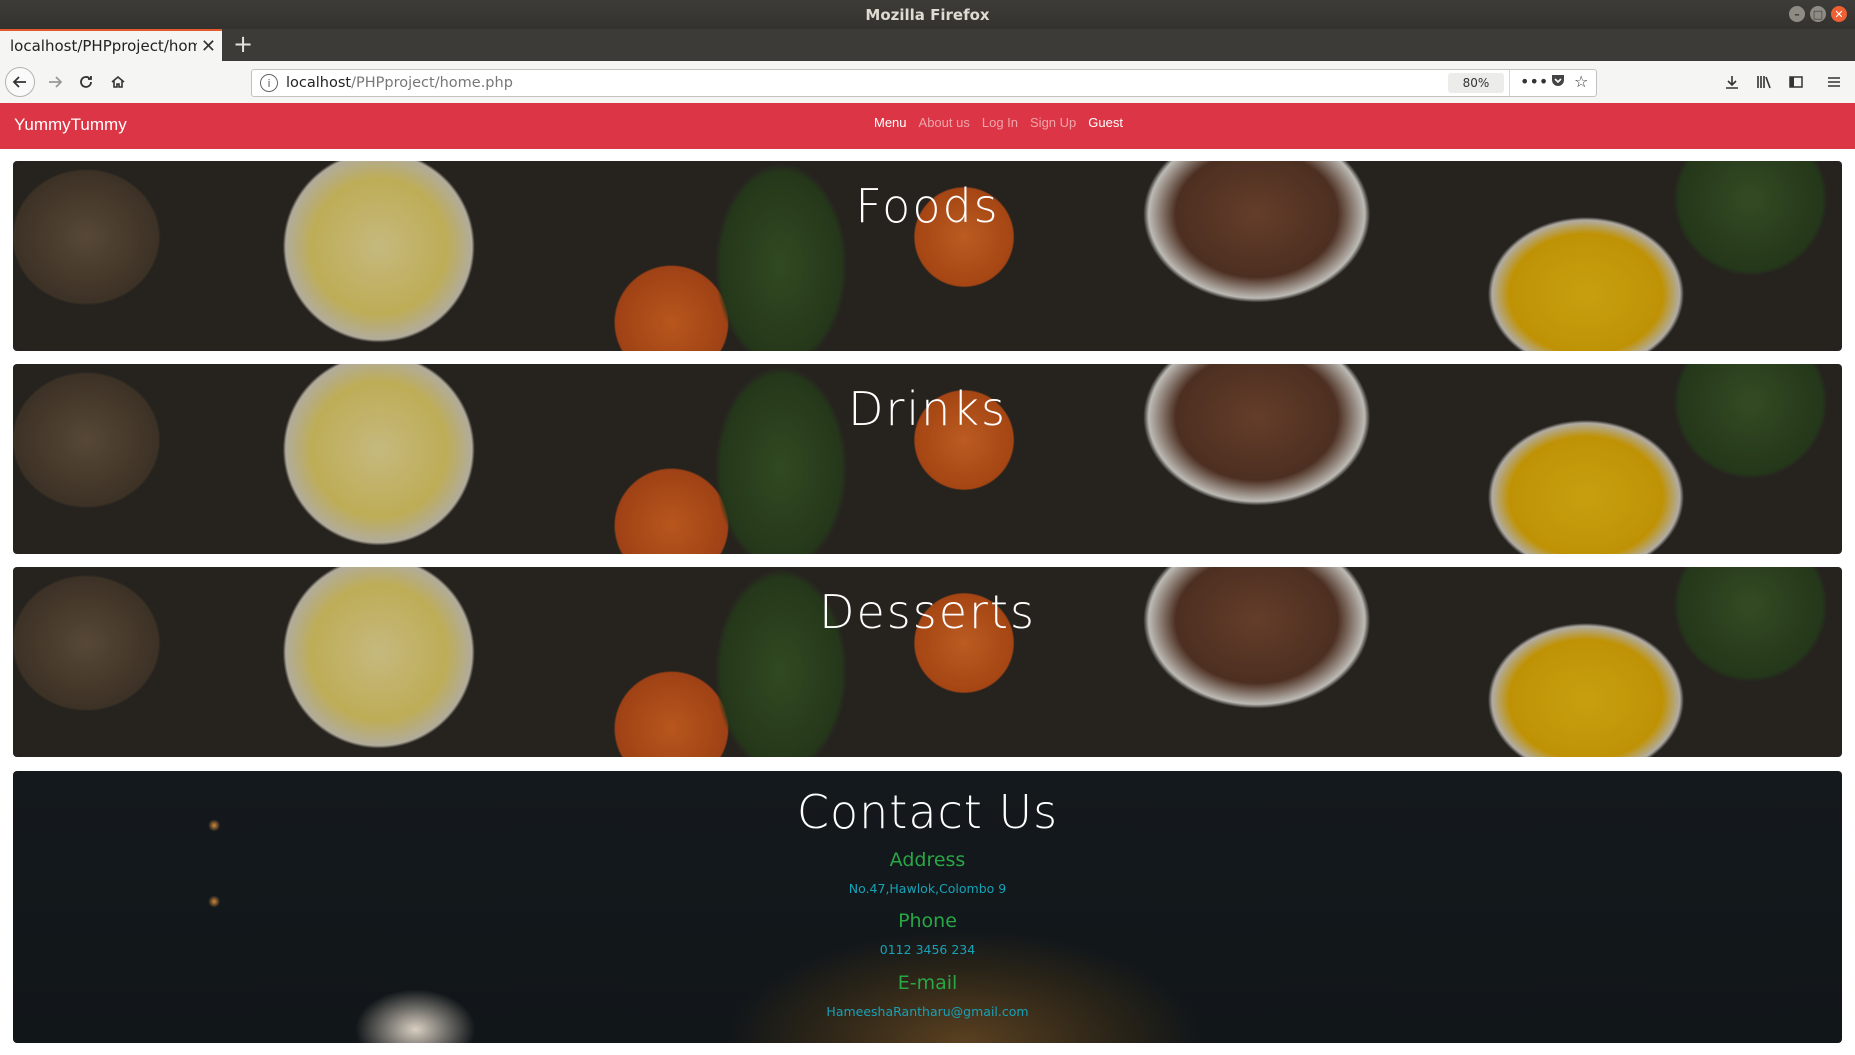  What do you see at coordinates (927, 1011) in the screenshot?
I see `email-value: HameeshaRantharu@gmail.com` at bounding box center [927, 1011].